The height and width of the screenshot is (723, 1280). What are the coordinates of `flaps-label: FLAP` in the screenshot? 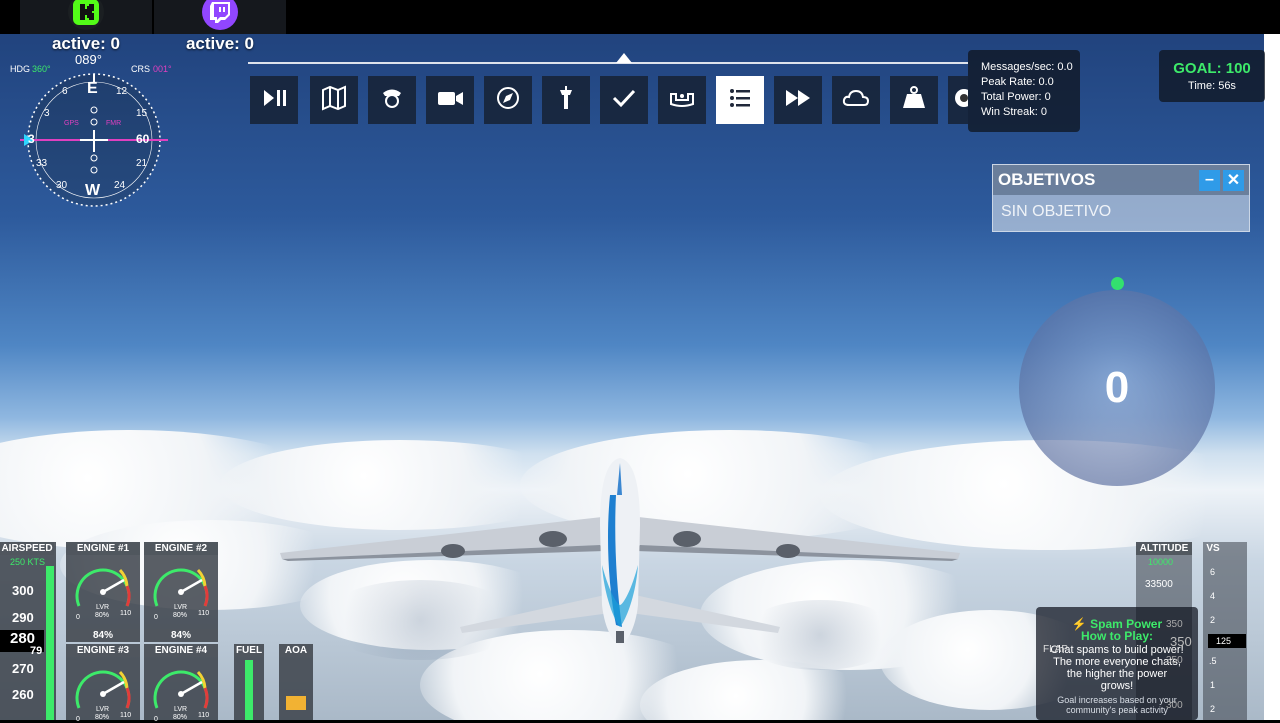 It's located at (1056, 649).